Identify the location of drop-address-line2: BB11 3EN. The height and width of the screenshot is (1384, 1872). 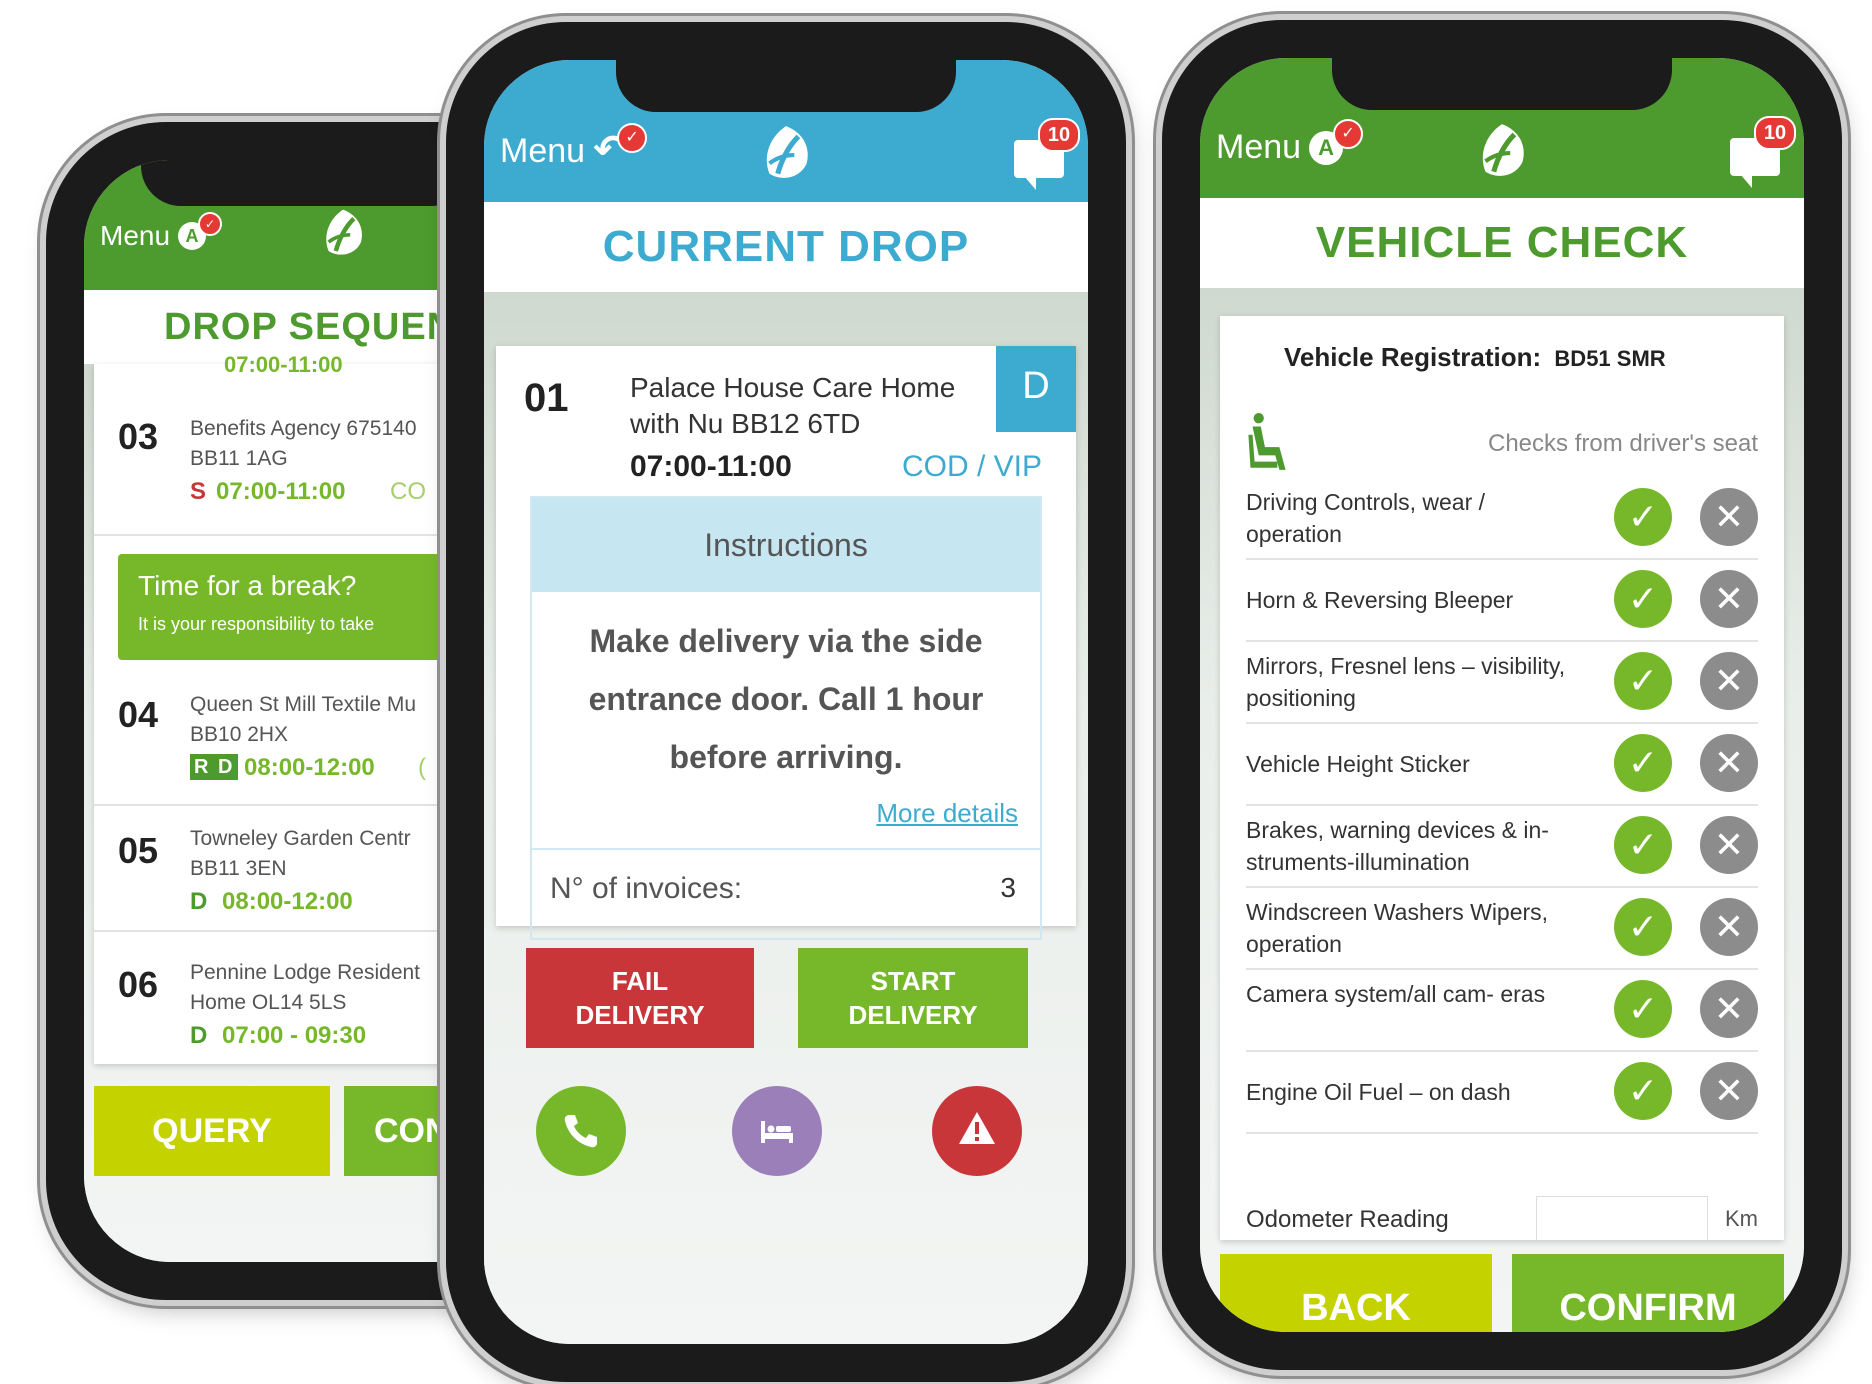
(238, 868).